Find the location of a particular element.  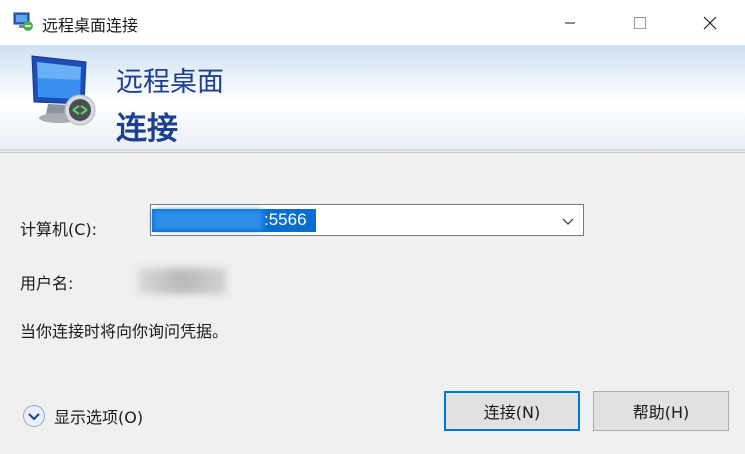

computer-input-value: :5566 is located at coordinates (285, 220).